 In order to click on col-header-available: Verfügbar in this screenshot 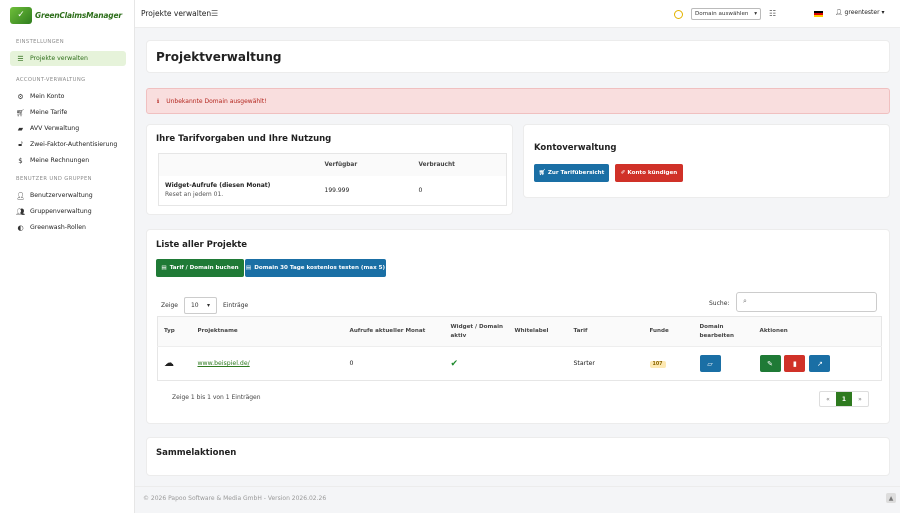, I will do `click(365, 164)`.